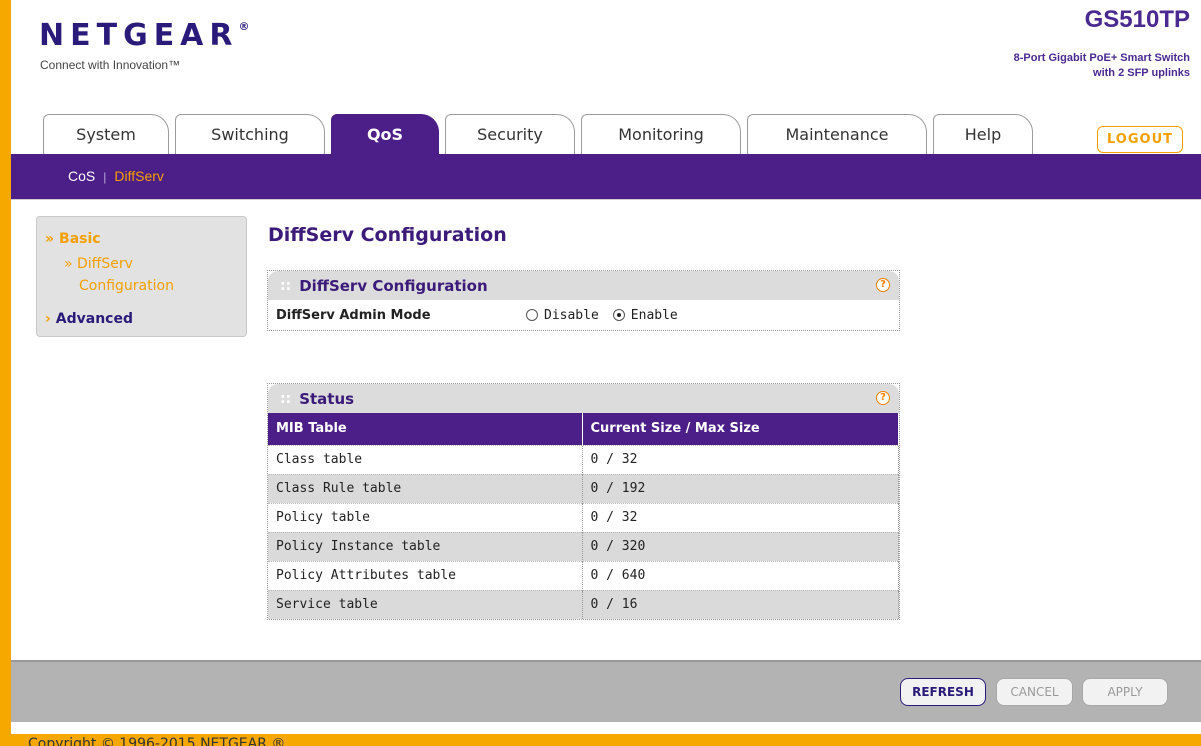 The image size is (1201, 746). What do you see at coordinates (606, 176) in the screenshot?
I see `sub-navigation: CoS | DiffServ` at bounding box center [606, 176].